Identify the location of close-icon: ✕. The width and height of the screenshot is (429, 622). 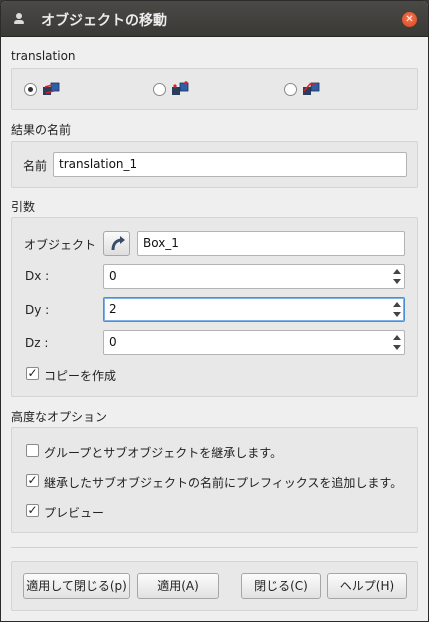
(409, 19).